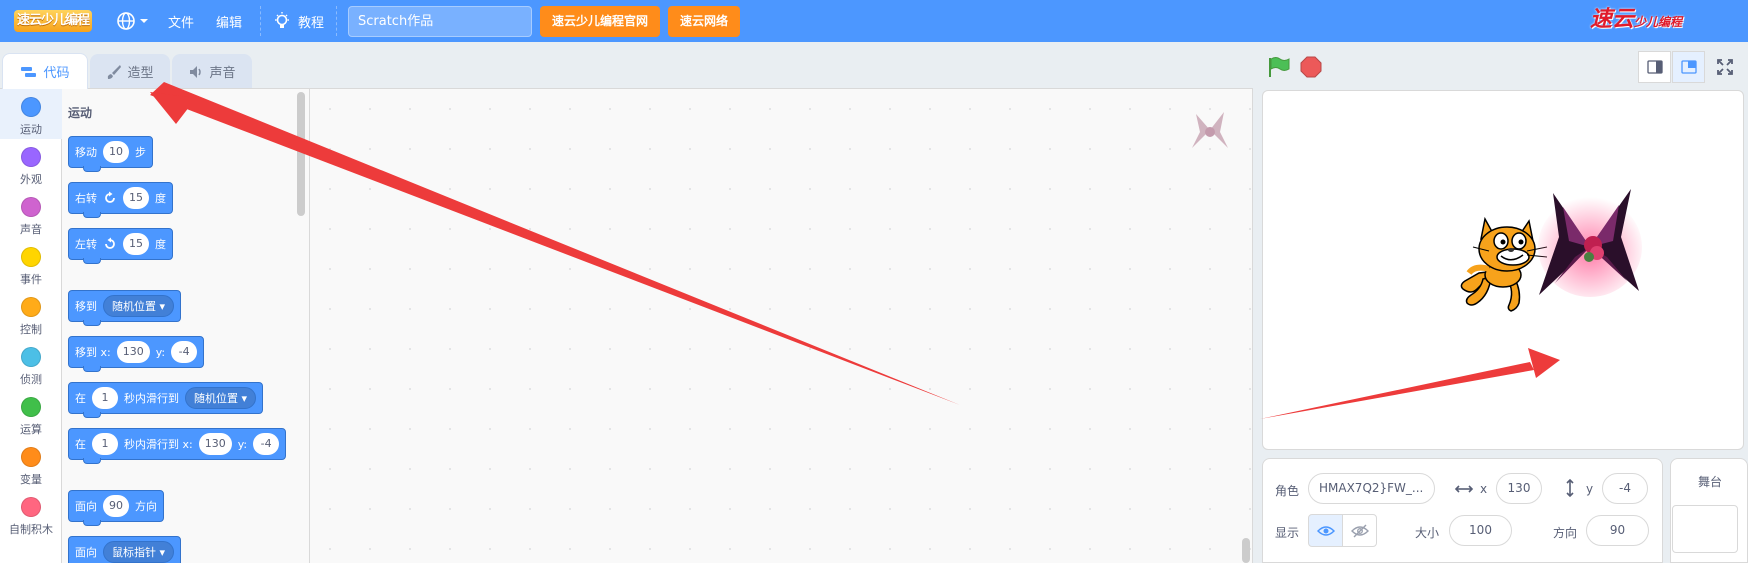  What do you see at coordinates (146, 506) in the screenshot?
I see `block-text: 方向` at bounding box center [146, 506].